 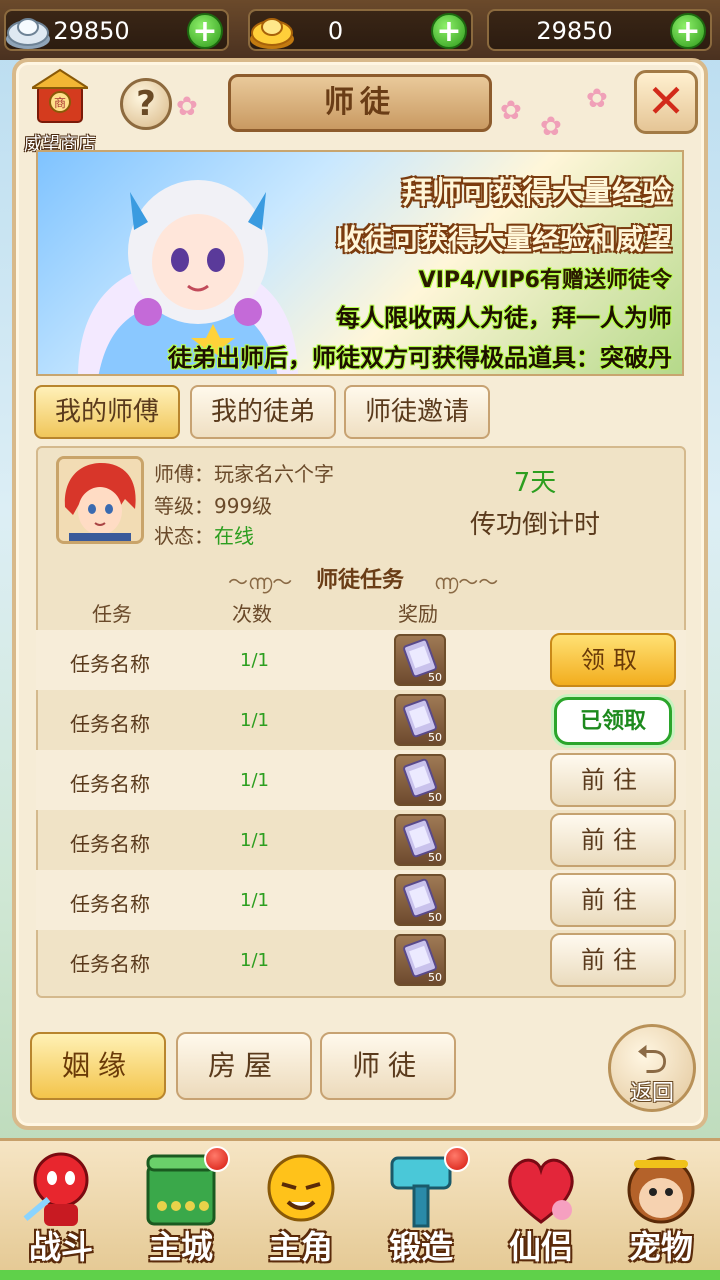 What do you see at coordinates (180, 1247) in the screenshot?
I see `nav-main-city-label: 主城` at bounding box center [180, 1247].